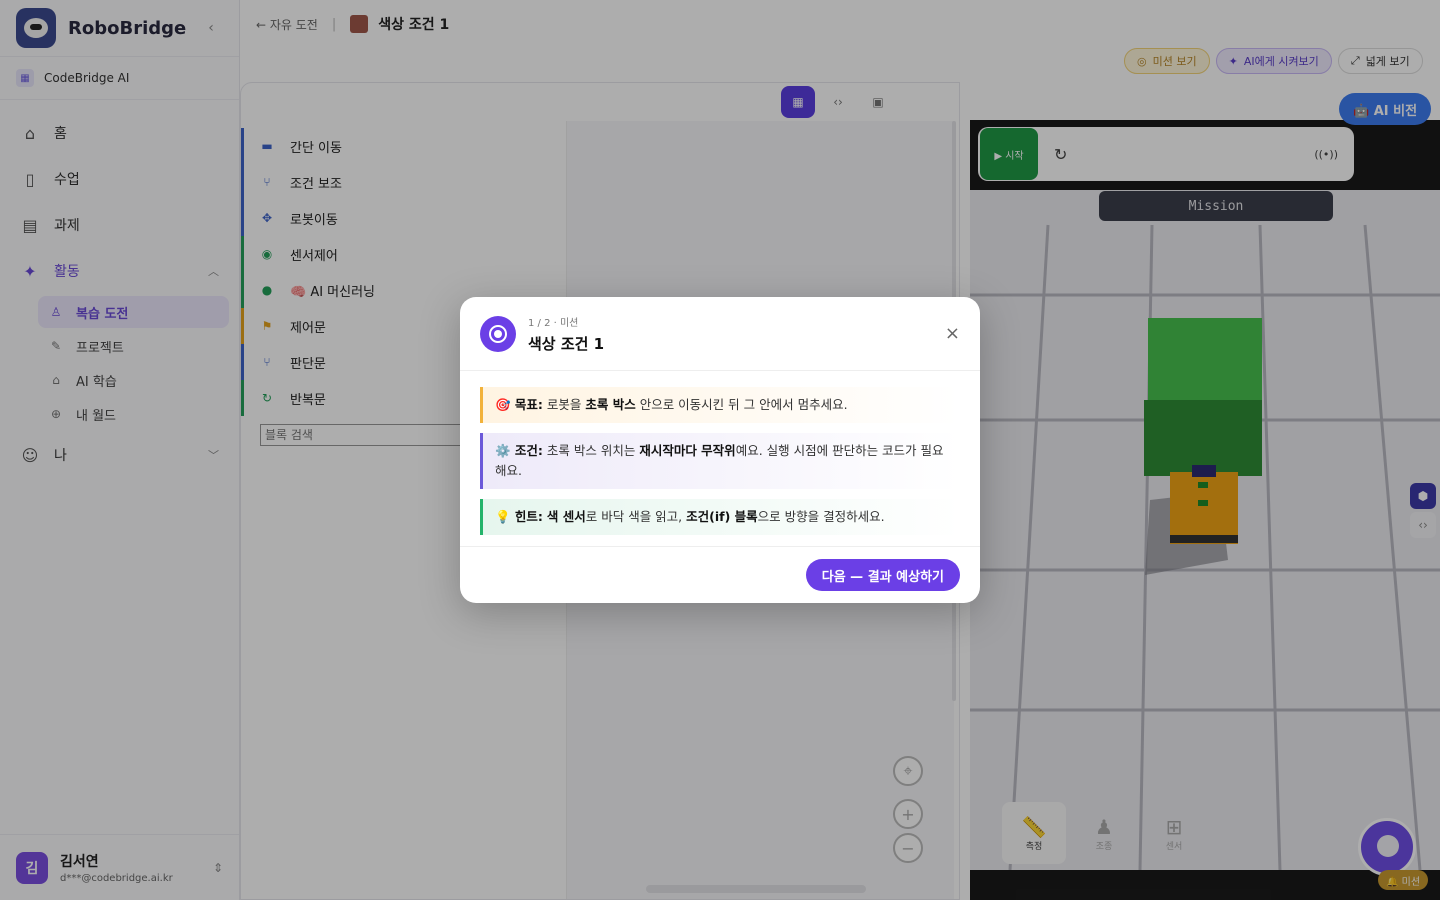 The width and height of the screenshot is (1440, 900). What do you see at coordinates (821, 516) in the screenshot?
I see `hint-text: 으로 방향을 결정하세요.` at bounding box center [821, 516].